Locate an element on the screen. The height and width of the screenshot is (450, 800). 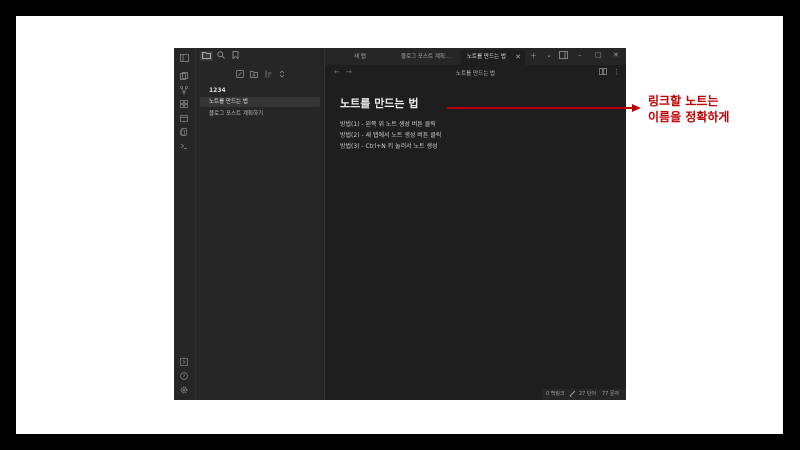
command-palette-icon is located at coordinates (184, 146).